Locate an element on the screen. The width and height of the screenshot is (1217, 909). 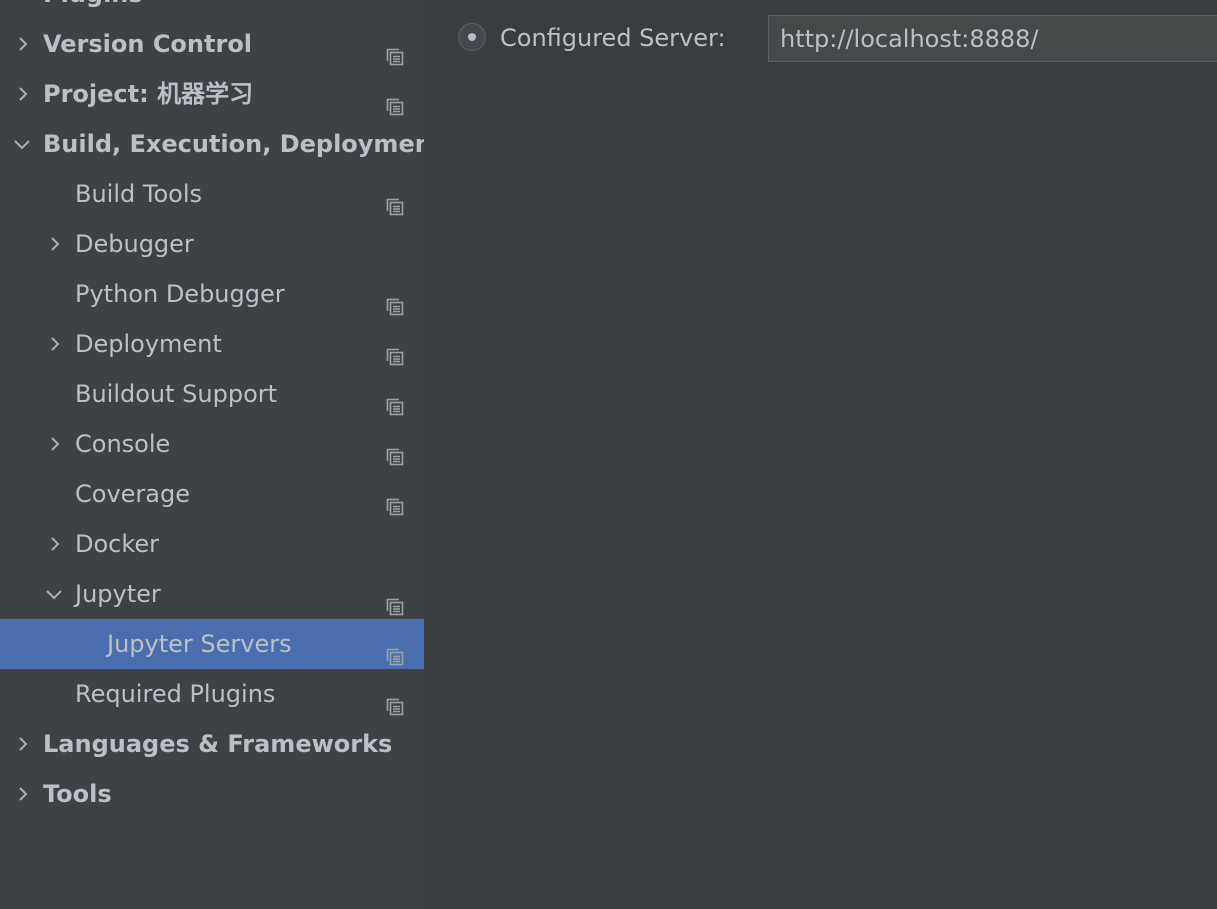
sidebar-item-label: Version Control is located at coordinates (148, 44).